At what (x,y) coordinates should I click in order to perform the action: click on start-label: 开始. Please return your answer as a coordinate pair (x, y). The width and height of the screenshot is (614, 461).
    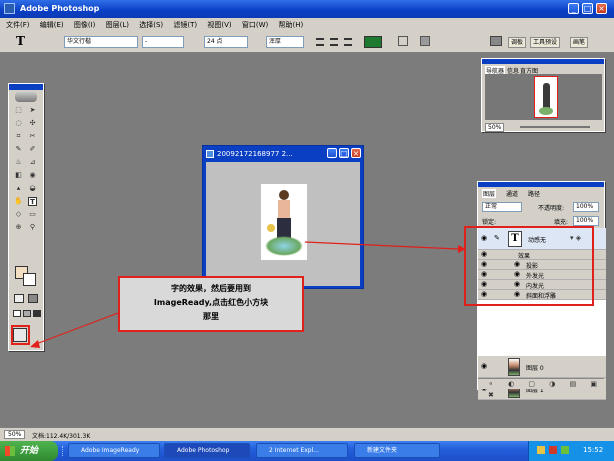
    Looking at the image, I should click on (29, 451).